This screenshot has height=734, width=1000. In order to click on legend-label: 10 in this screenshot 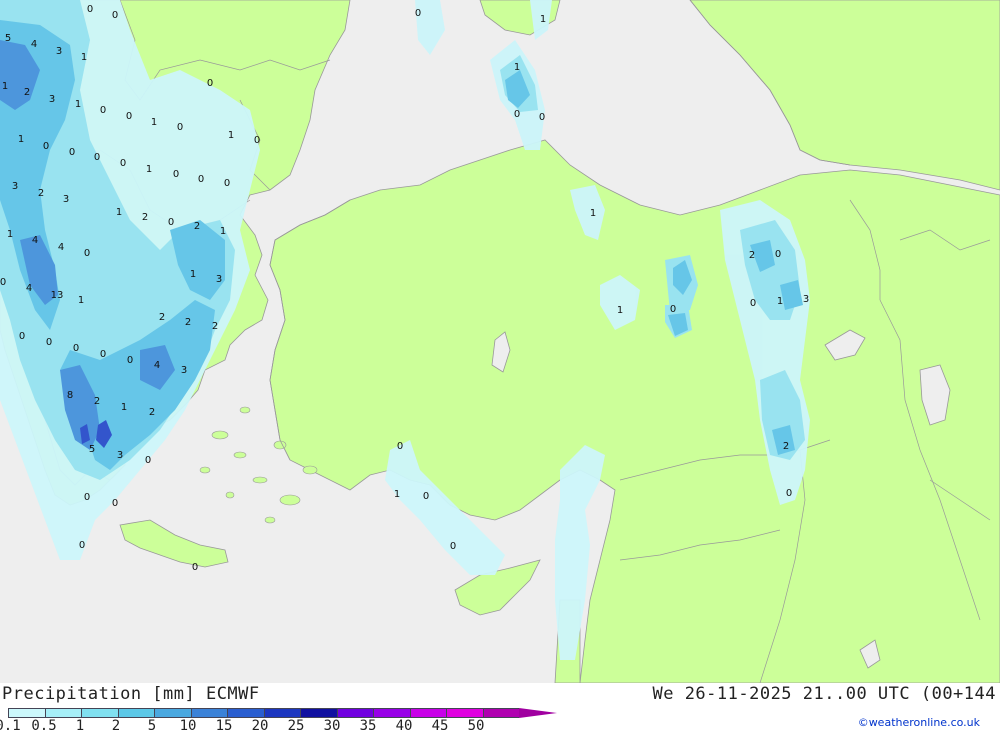, I will do `click(188, 726)`.